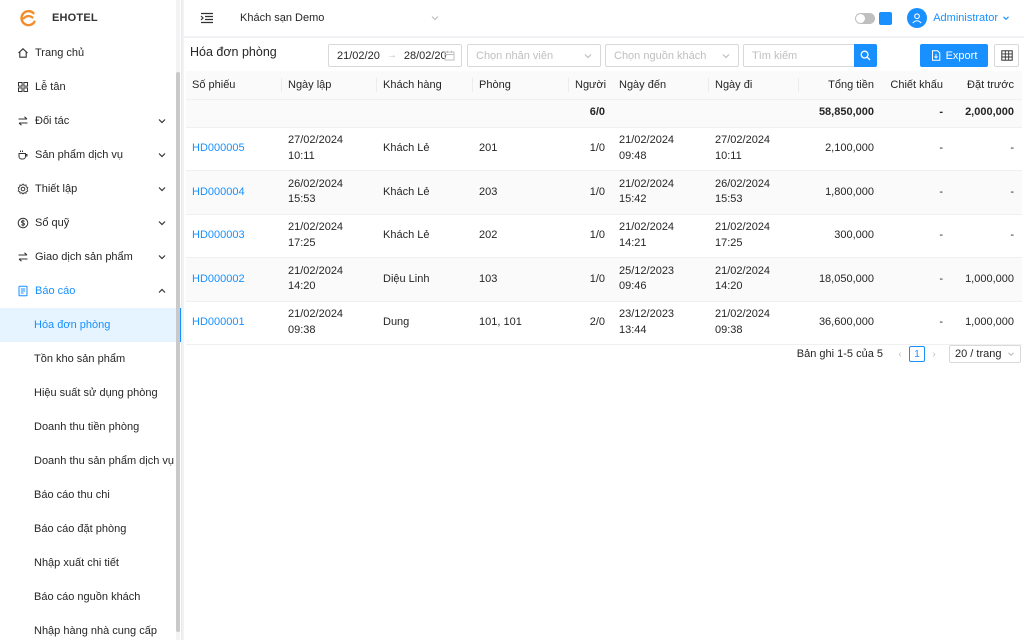 The image size is (1024, 640). I want to click on staff-select: Chọn nhân viên, so click(534, 55).